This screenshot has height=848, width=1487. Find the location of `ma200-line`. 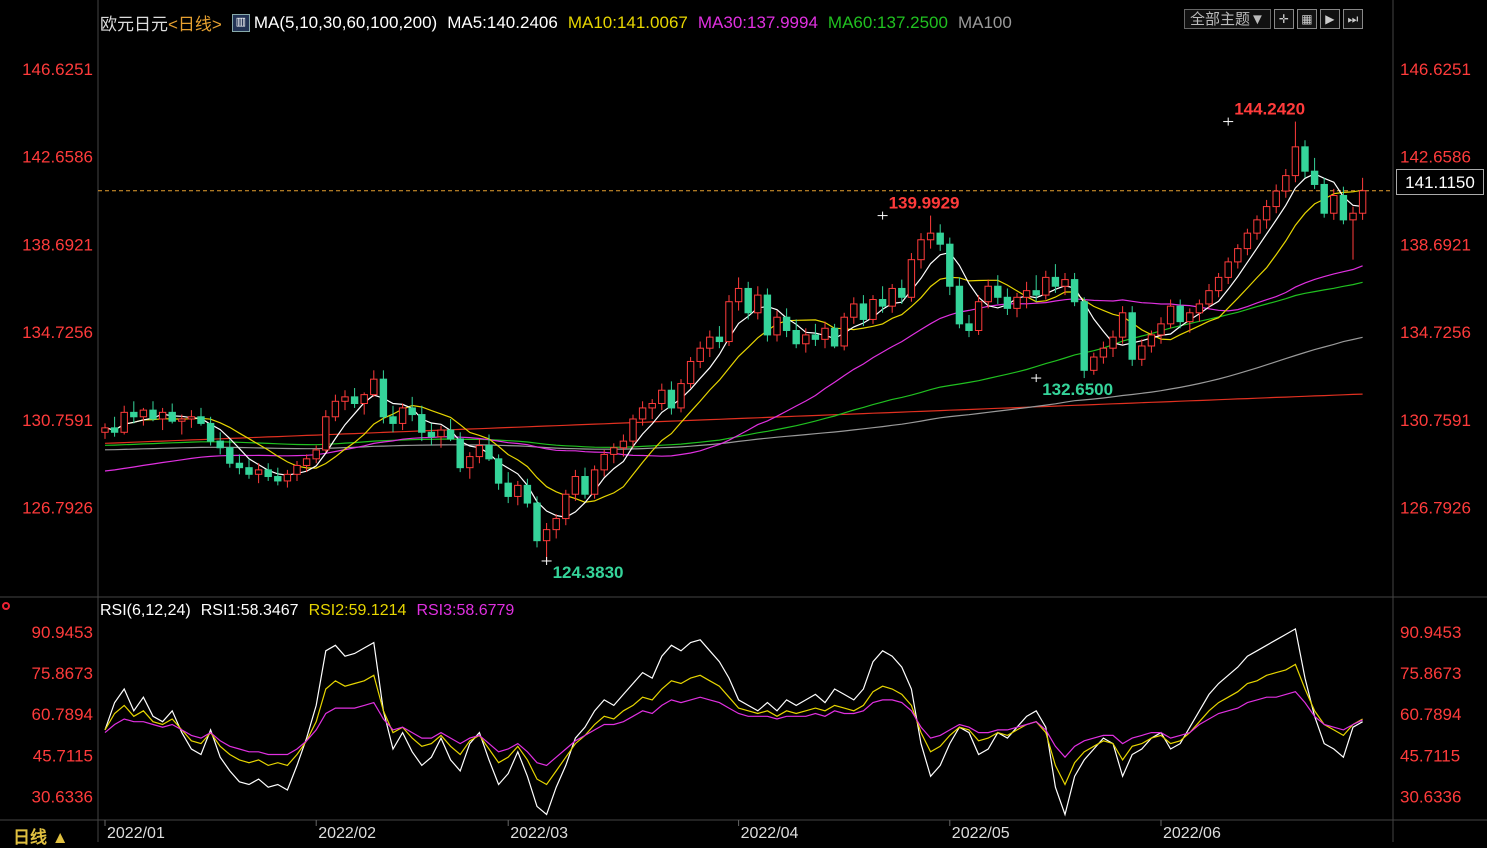

ma200-line is located at coordinates (733, 418).